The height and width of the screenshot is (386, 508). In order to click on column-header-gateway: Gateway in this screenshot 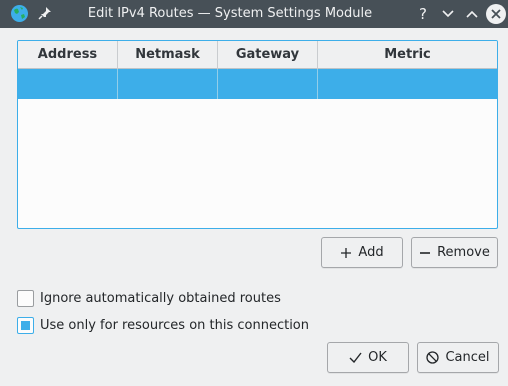, I will do `click(268, 55)`.